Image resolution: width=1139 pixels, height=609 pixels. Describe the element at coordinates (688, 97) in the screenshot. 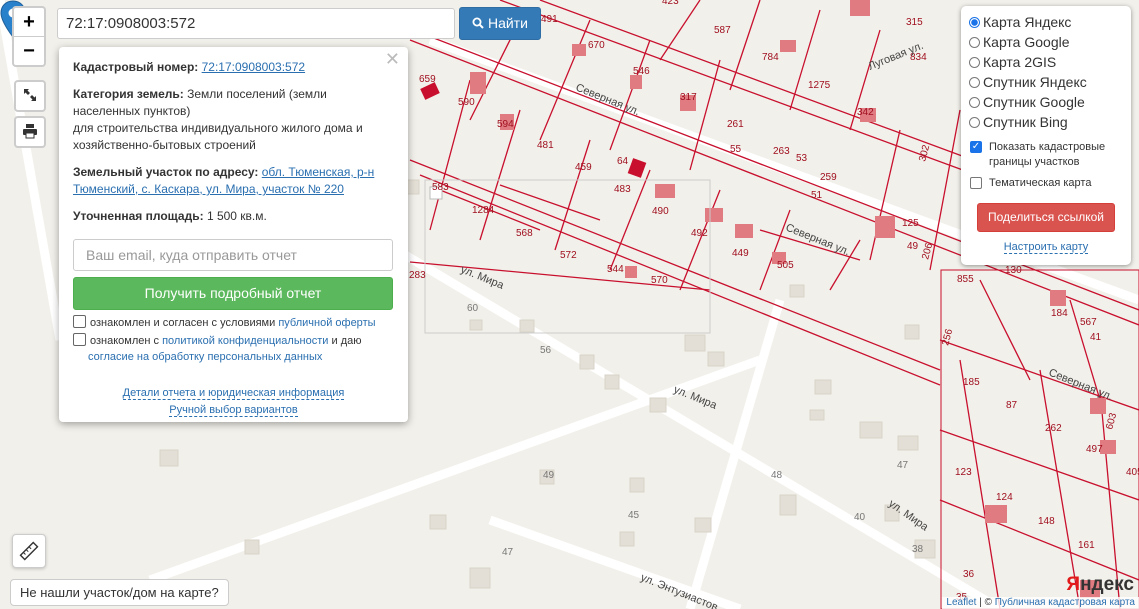

I see `parcel-number-label: 317` at that location.